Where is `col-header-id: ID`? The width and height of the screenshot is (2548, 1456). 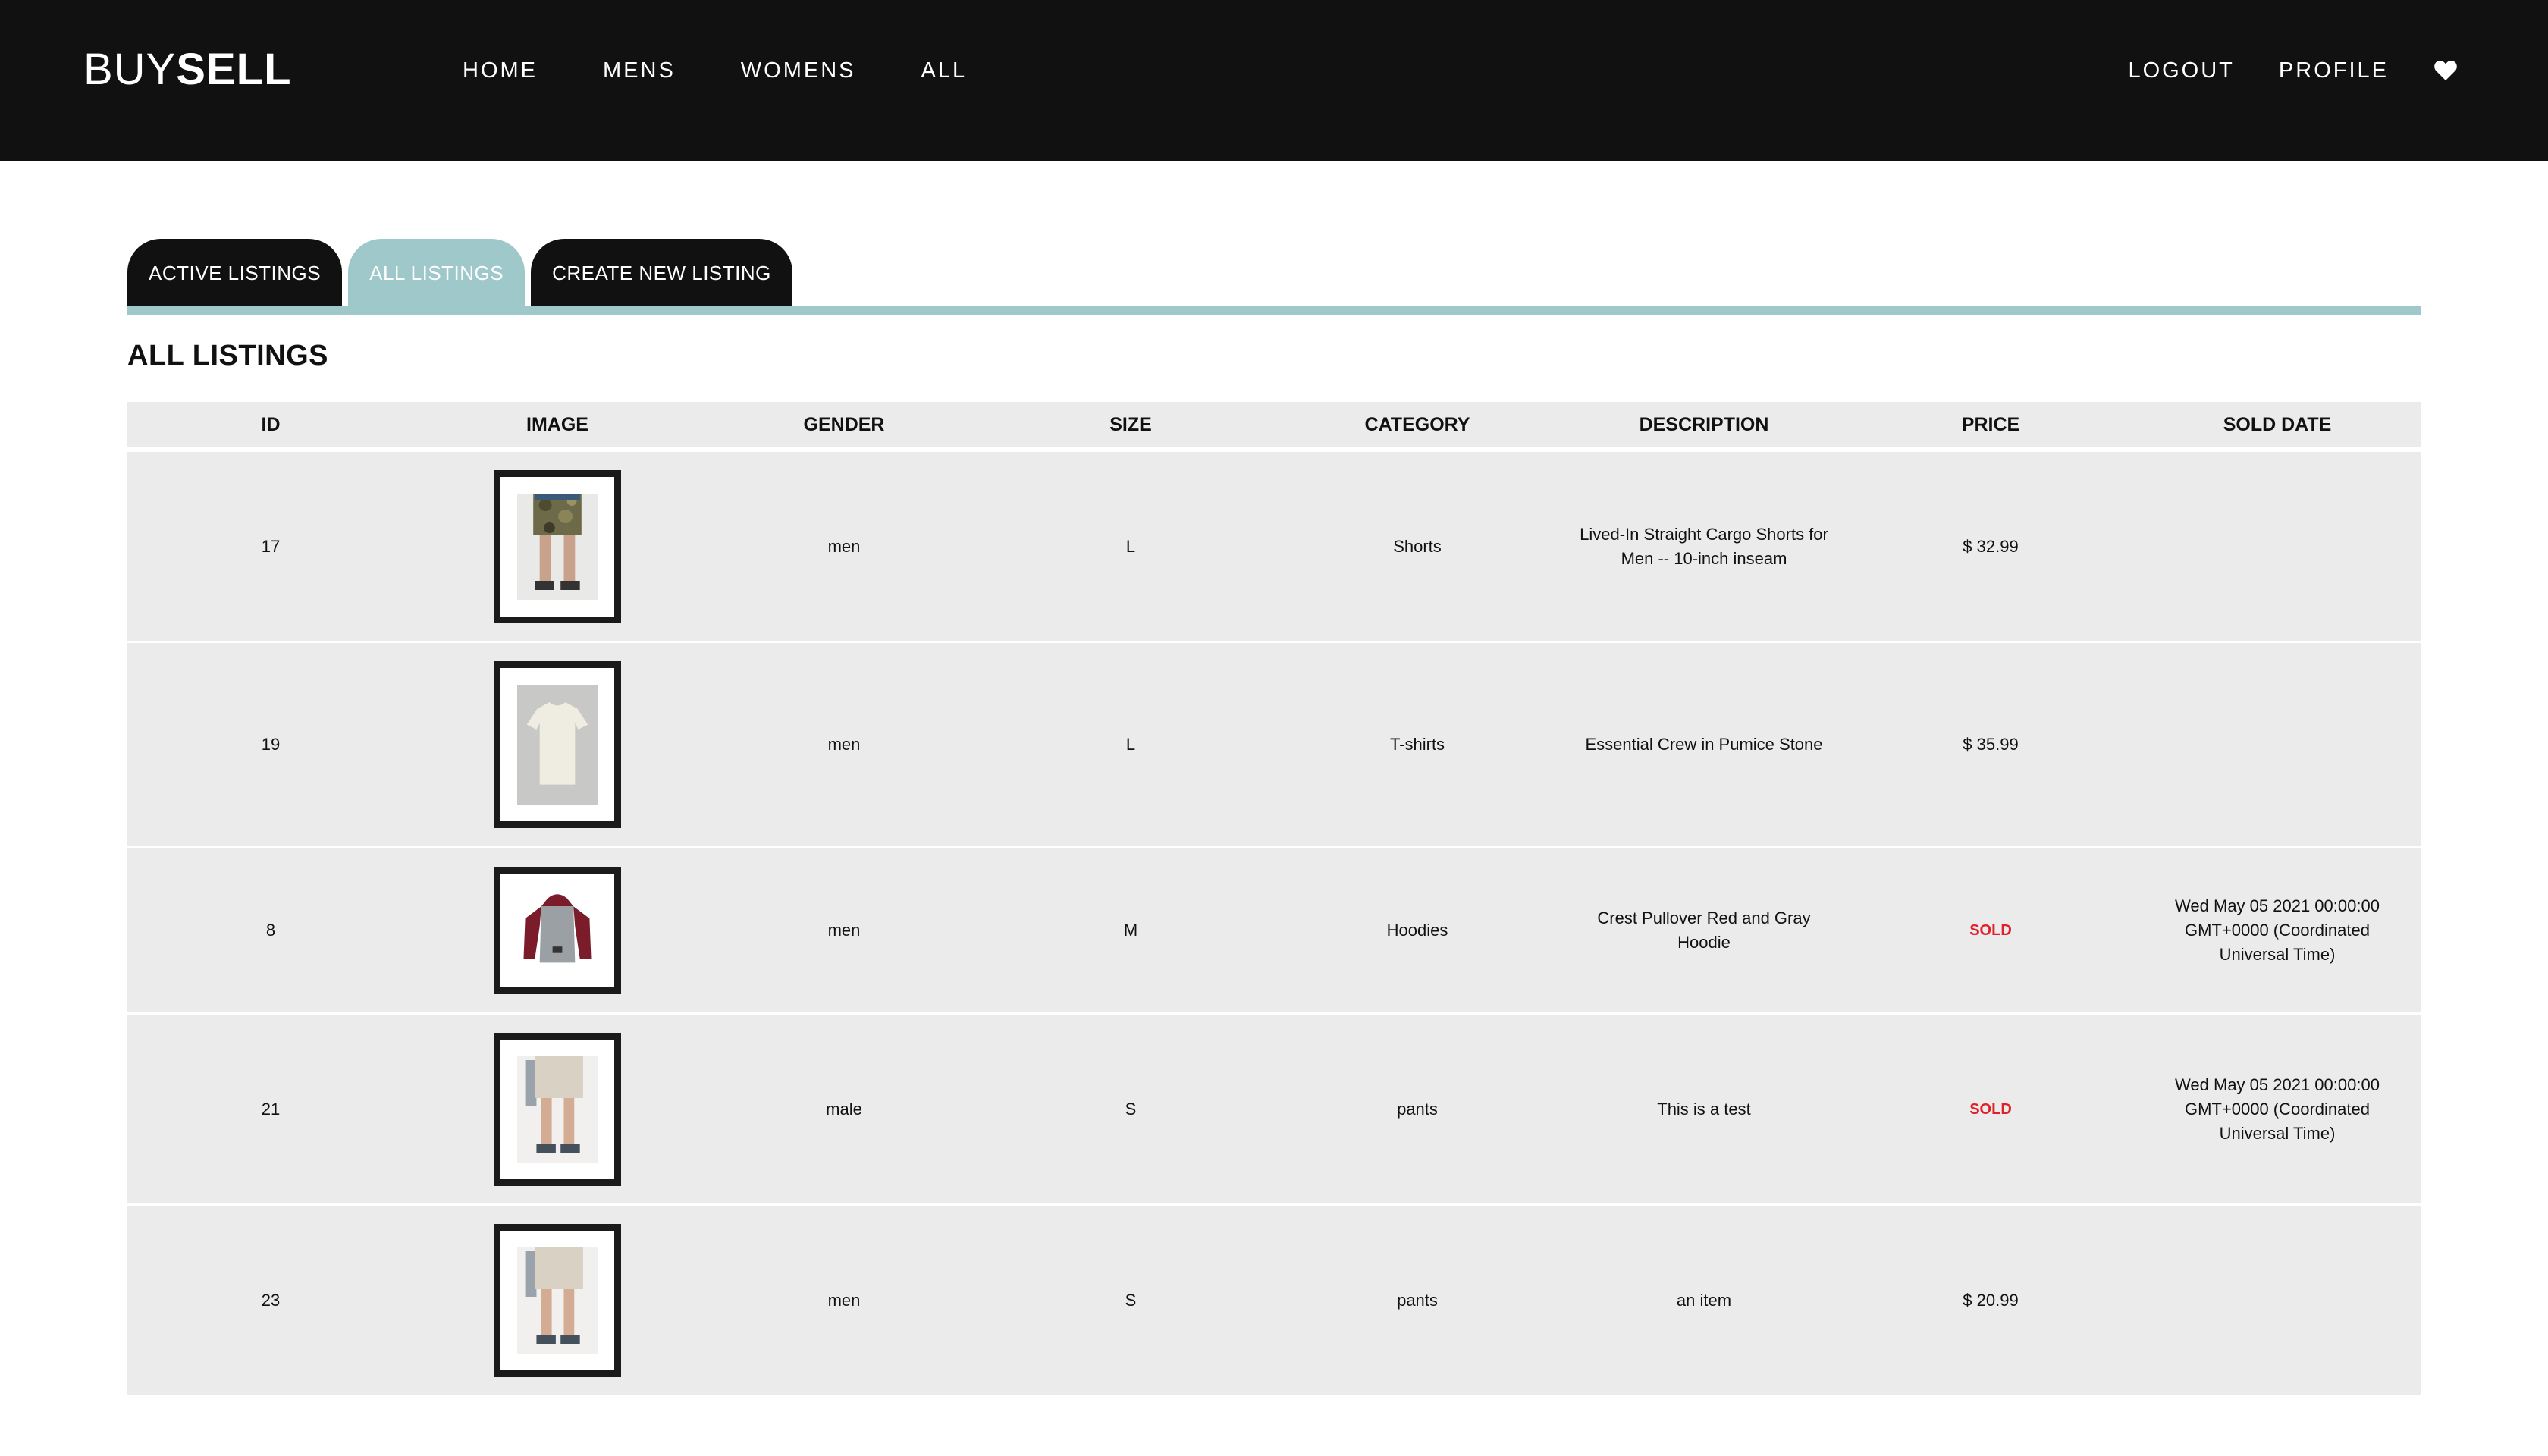 col-header-id: ID is located at coordinates (271, 424).